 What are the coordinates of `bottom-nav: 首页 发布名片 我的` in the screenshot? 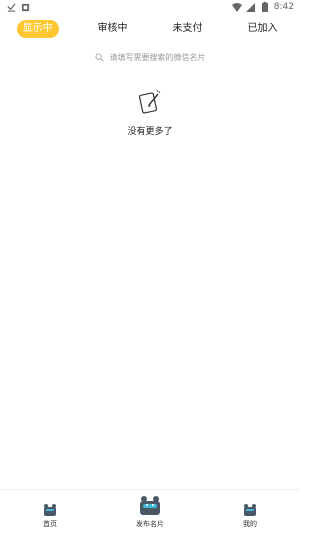 It's located at (150, 512).